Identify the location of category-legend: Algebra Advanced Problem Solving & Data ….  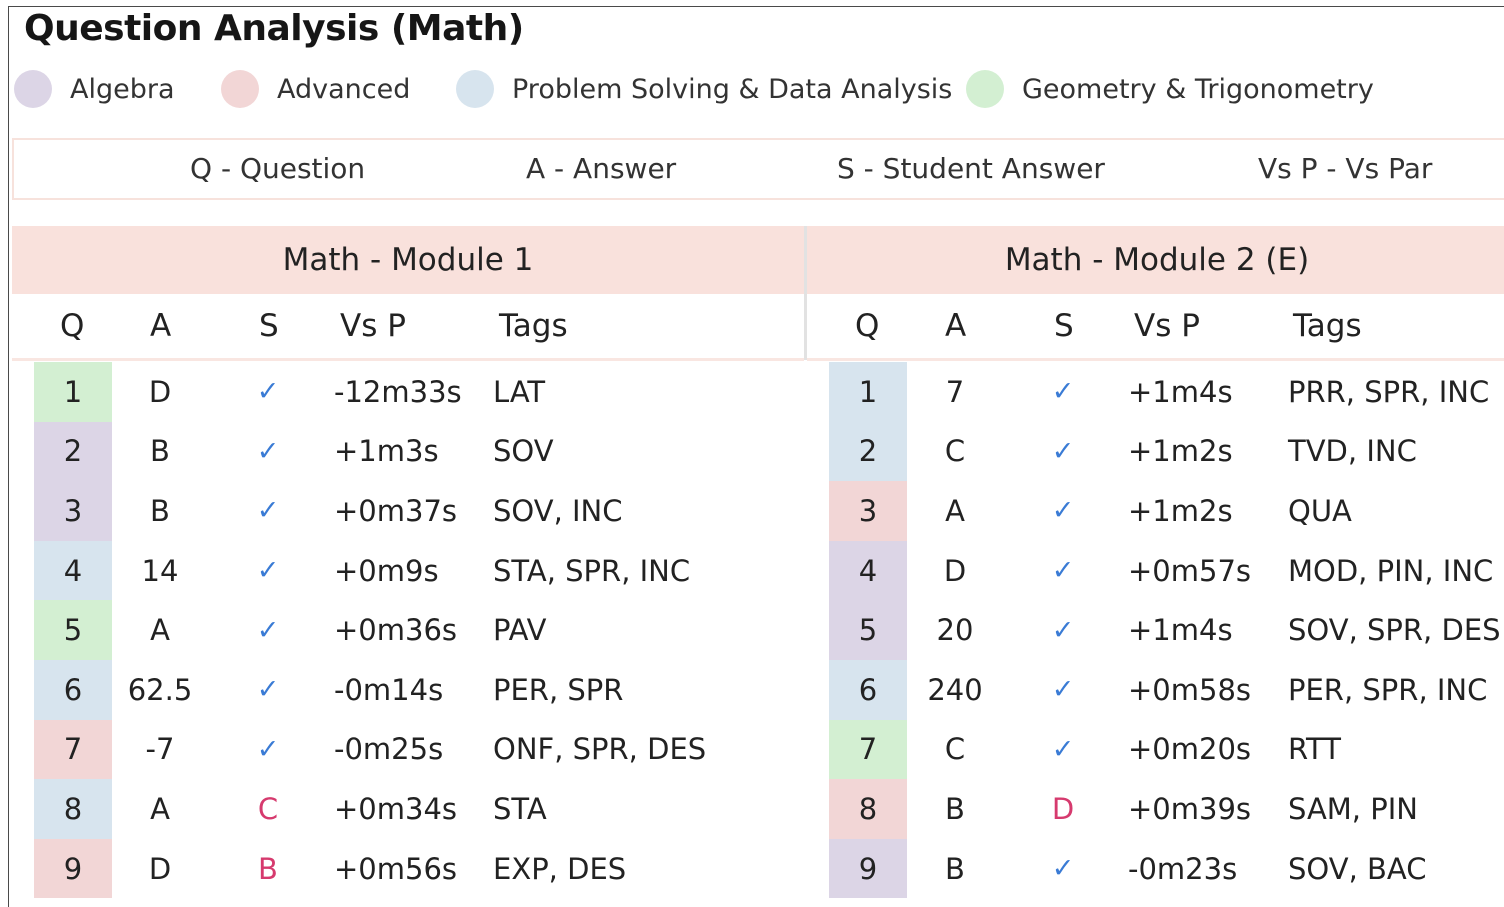
(752, 89).